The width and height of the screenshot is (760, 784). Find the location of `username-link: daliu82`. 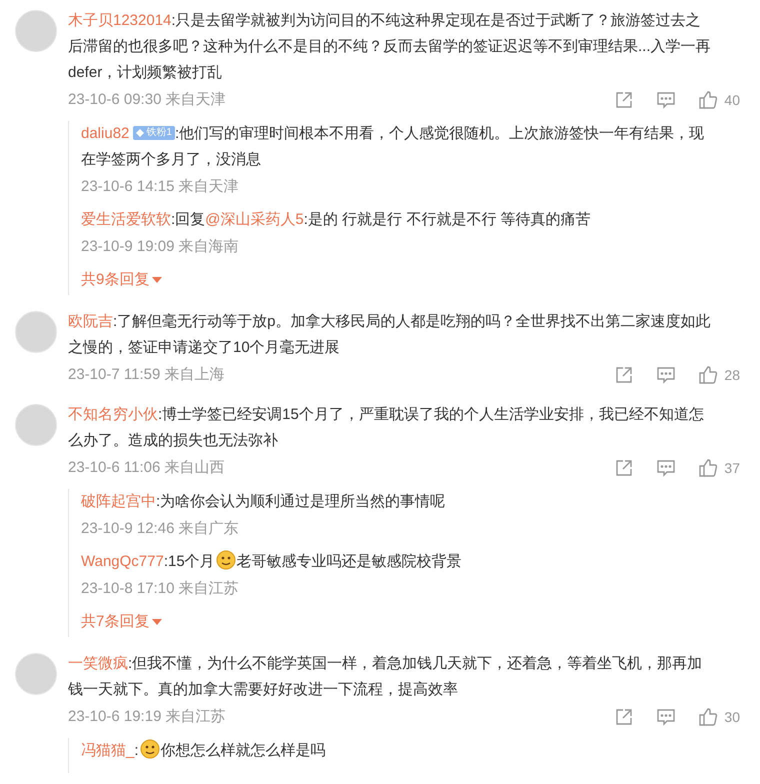

username-link: daliu82 is located at coordinates (105, 133).